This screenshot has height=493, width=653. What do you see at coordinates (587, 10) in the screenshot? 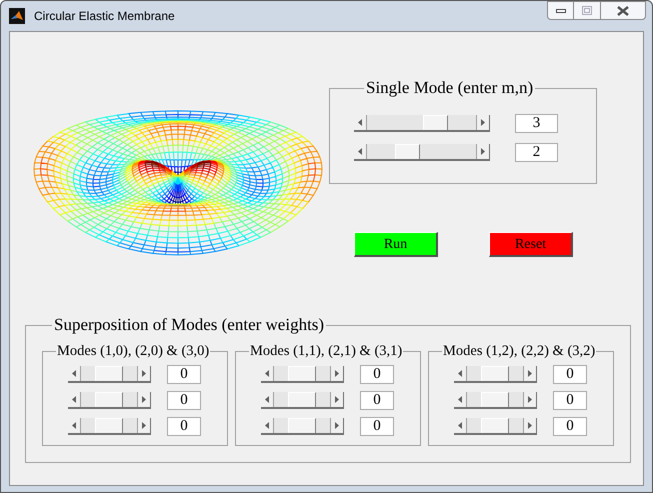
I see `maximize-icon` at bounding box center [587, 10].